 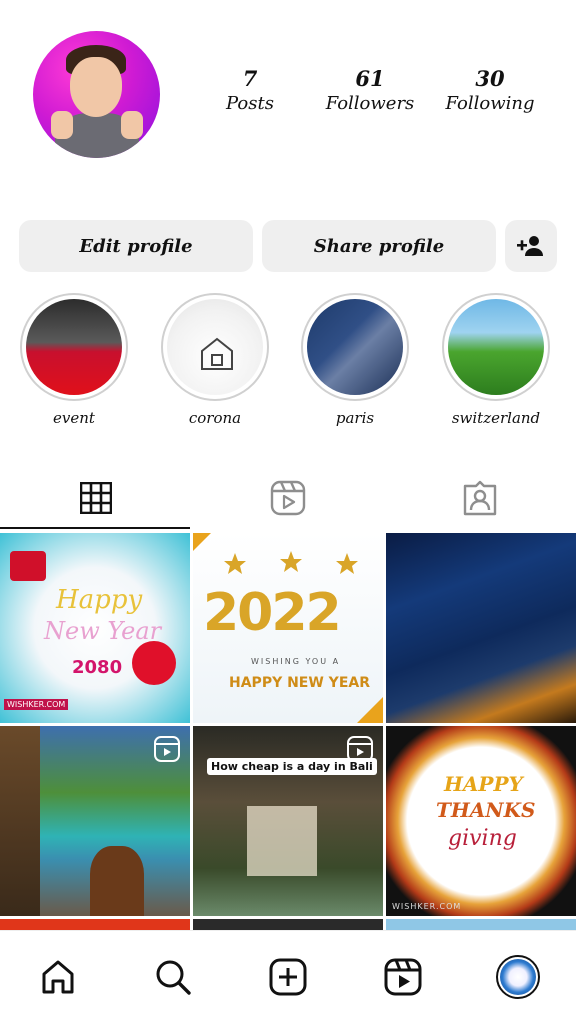 I want to click on highlight-corona: corona, so click(x=215, y=360).